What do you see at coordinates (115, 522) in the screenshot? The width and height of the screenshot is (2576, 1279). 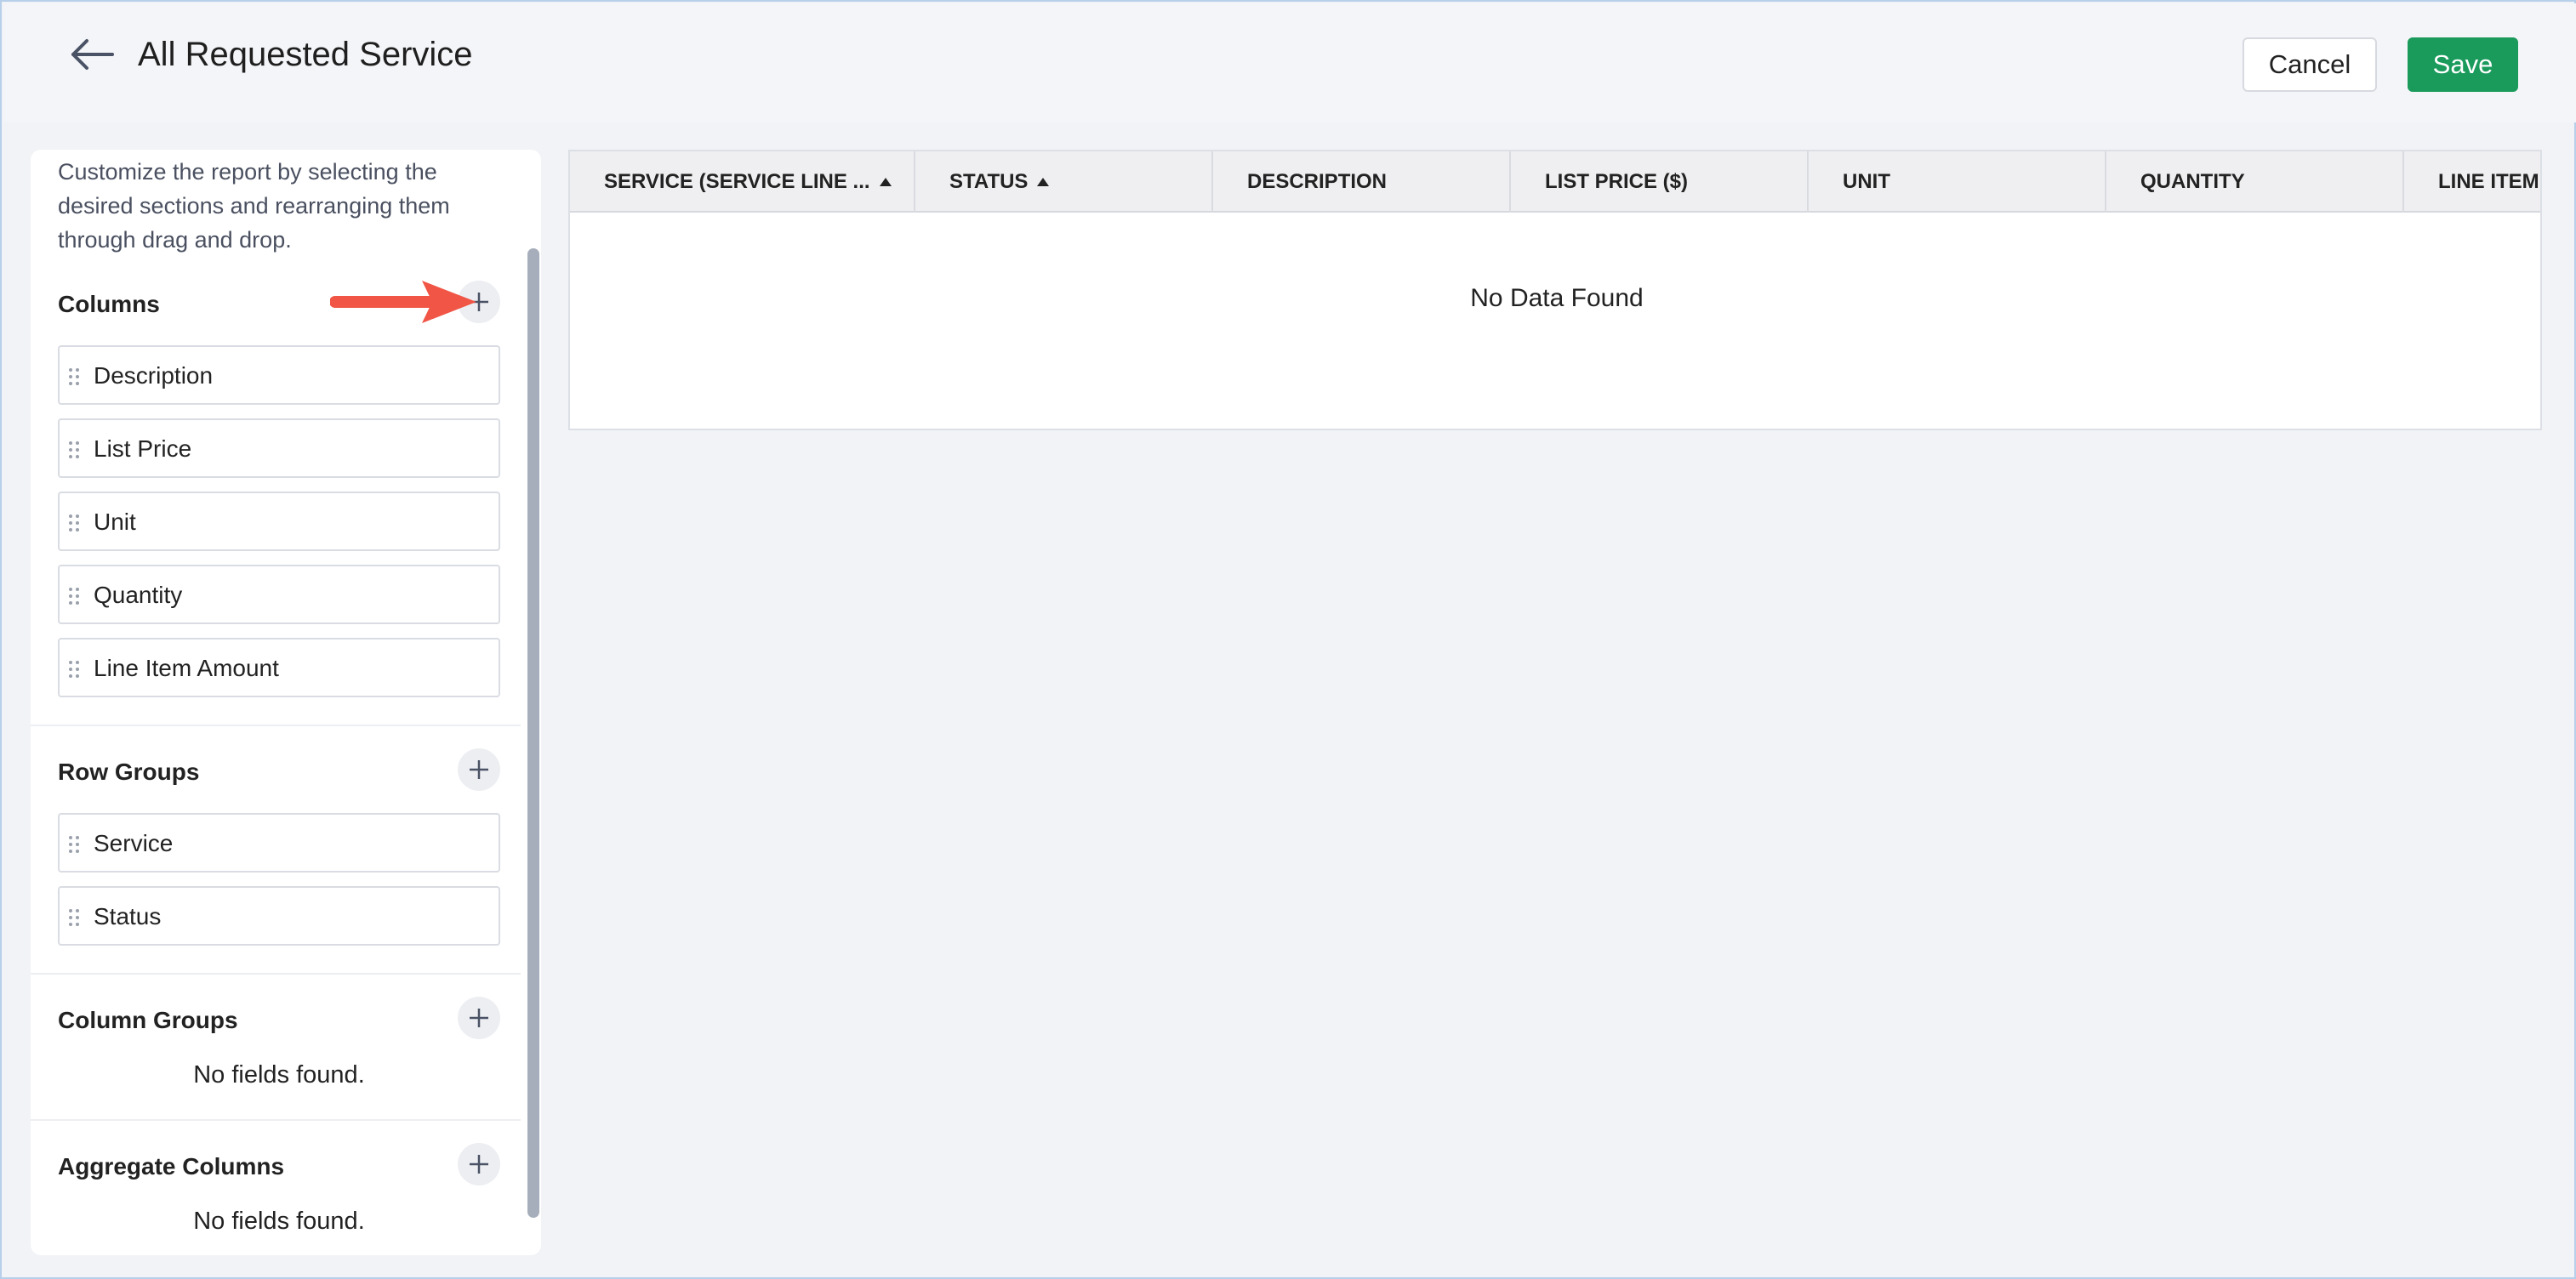 I see `field-label: Unit` at bounding box center [115, 522].